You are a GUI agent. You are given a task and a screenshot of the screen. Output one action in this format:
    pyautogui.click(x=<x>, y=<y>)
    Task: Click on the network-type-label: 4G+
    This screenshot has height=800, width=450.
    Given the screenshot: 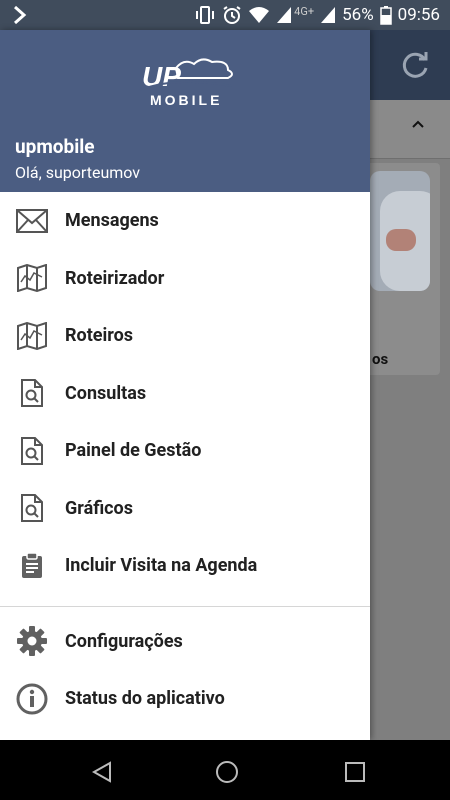 What is the action you would take?
    pyautogui.click(x=304, y=11)
    